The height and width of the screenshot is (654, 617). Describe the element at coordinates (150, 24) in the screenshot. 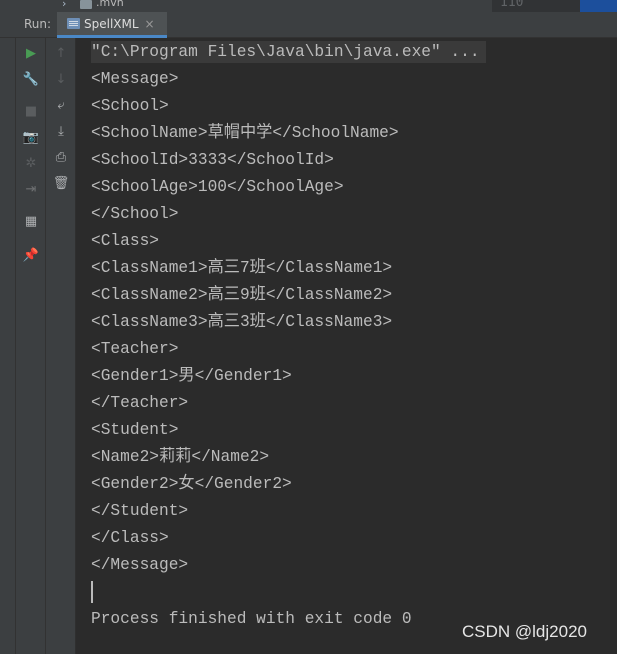

I see `close-icon: ×` at that location.